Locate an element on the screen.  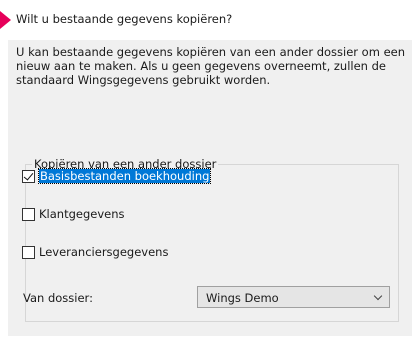
checkbox-label: Klantgegevens is located at coordinates (82, 214).